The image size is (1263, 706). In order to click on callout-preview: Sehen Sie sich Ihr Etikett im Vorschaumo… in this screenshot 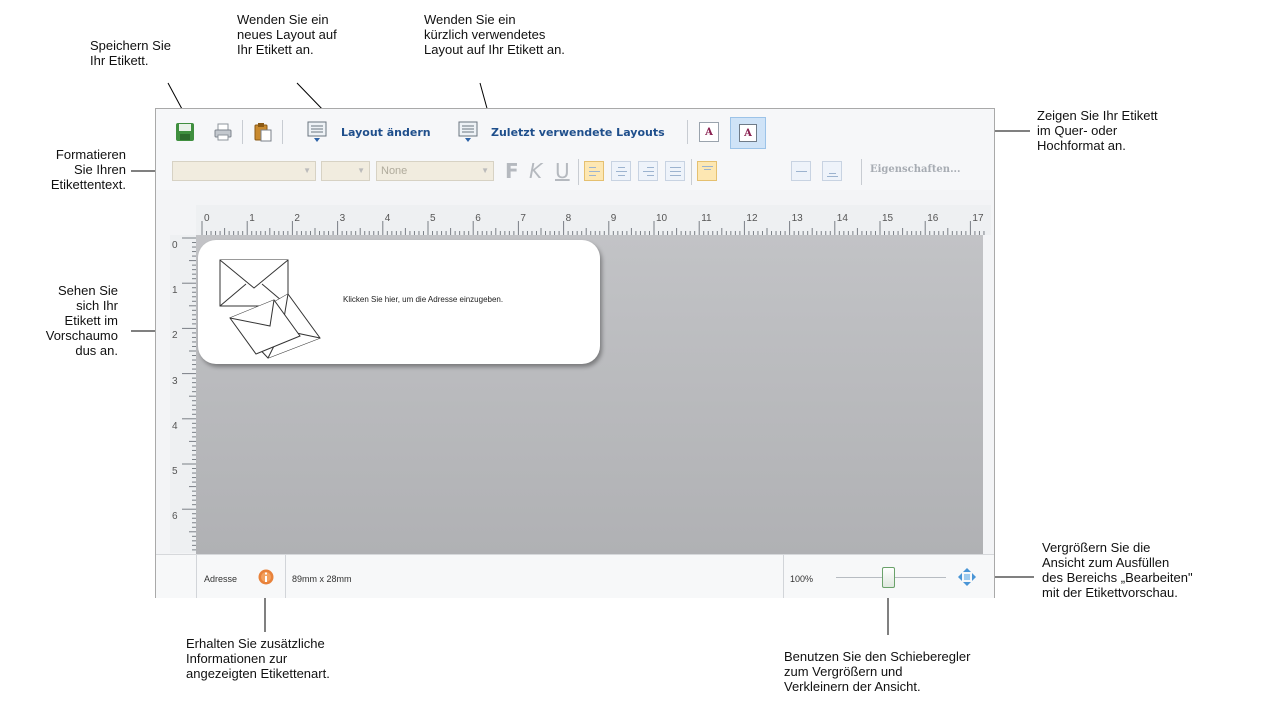, I will do `click(81, 320)`.